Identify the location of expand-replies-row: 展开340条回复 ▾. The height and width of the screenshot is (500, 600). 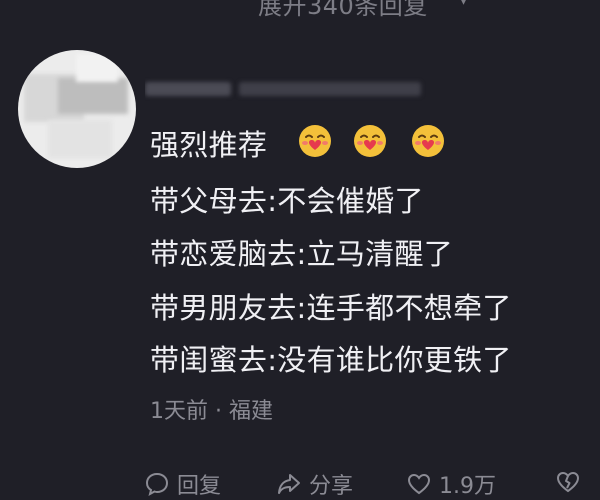
(300, 11).